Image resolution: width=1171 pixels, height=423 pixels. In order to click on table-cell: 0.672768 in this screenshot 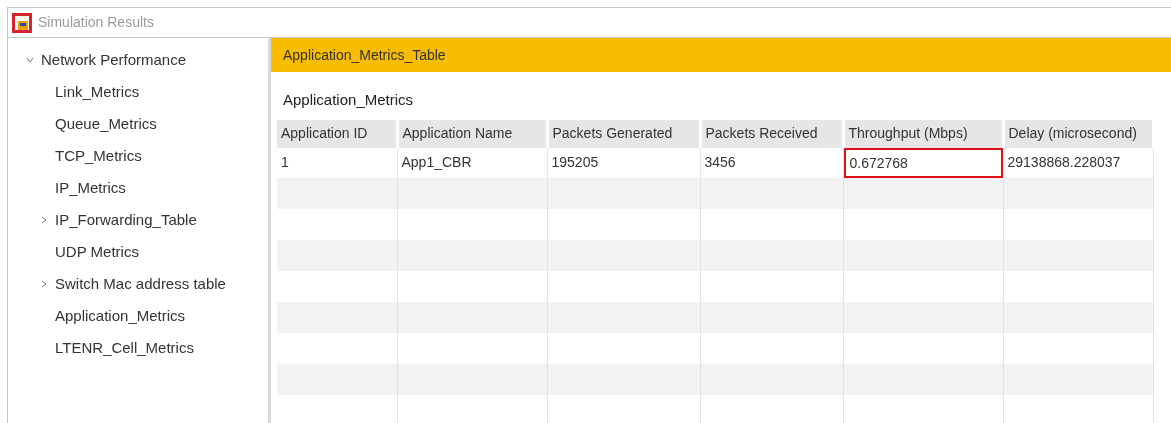, I will do `click(923, 162)`.